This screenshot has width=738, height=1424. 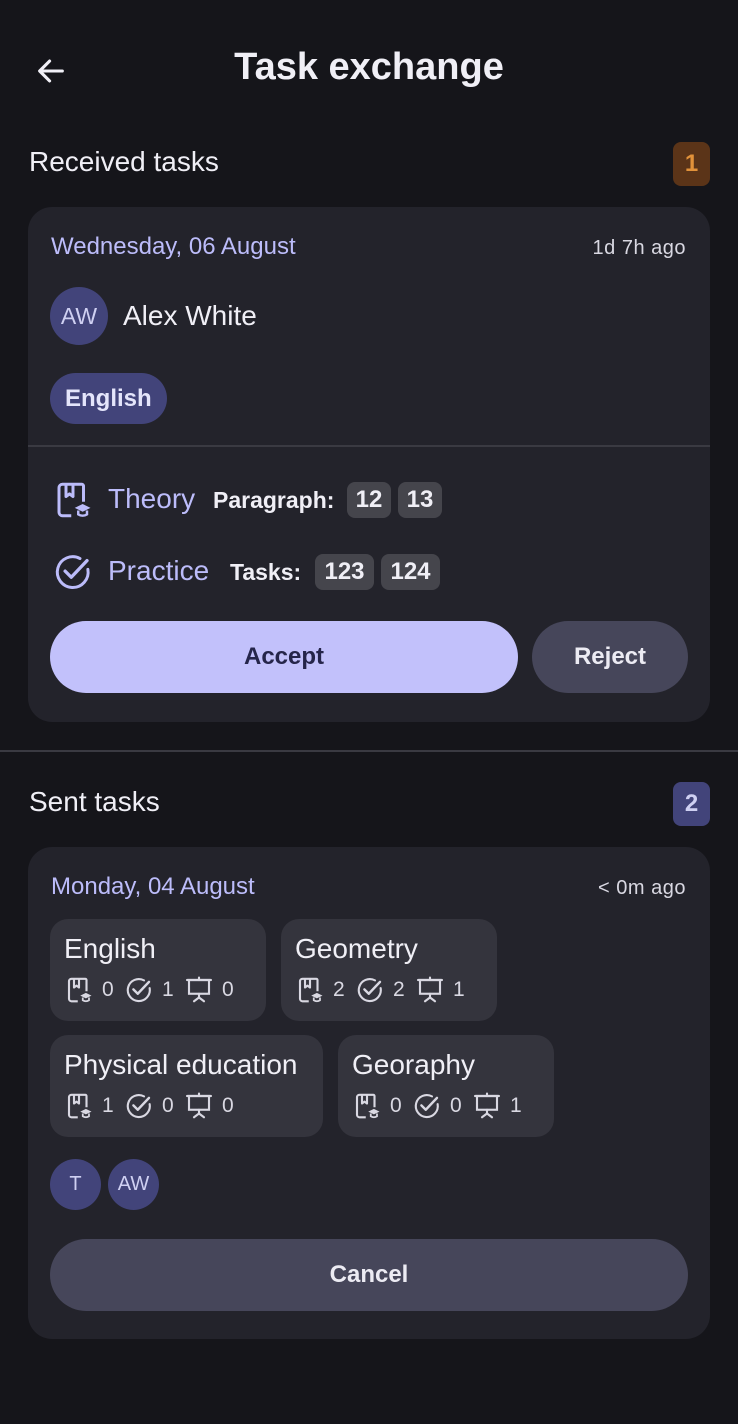 What do you see at coordinates (284, 657) in the screenshot?
I see `accept-button: Accept` at bounding box center [284, 657].